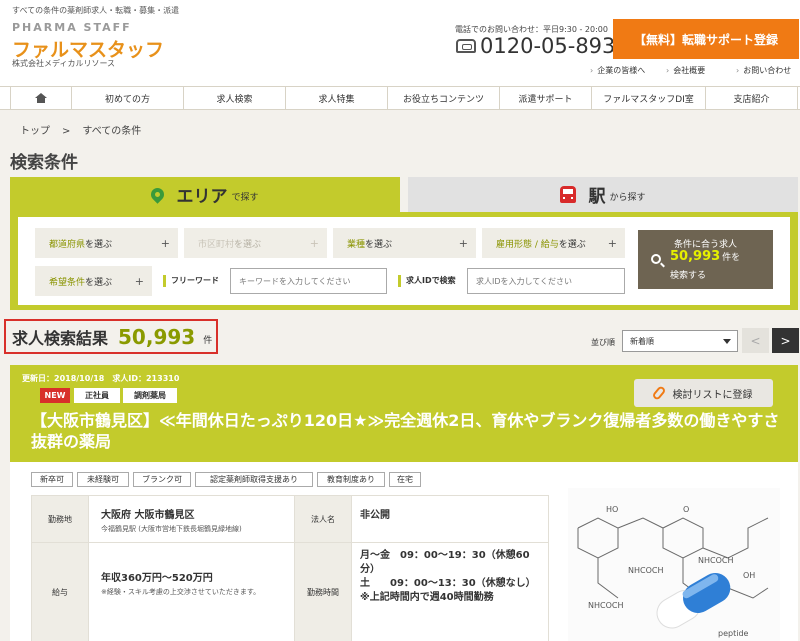 The image size is (800, 641). Describe the element at coordinates (612, 509) in the screenshot. I see `svg-text: HO` at that location.